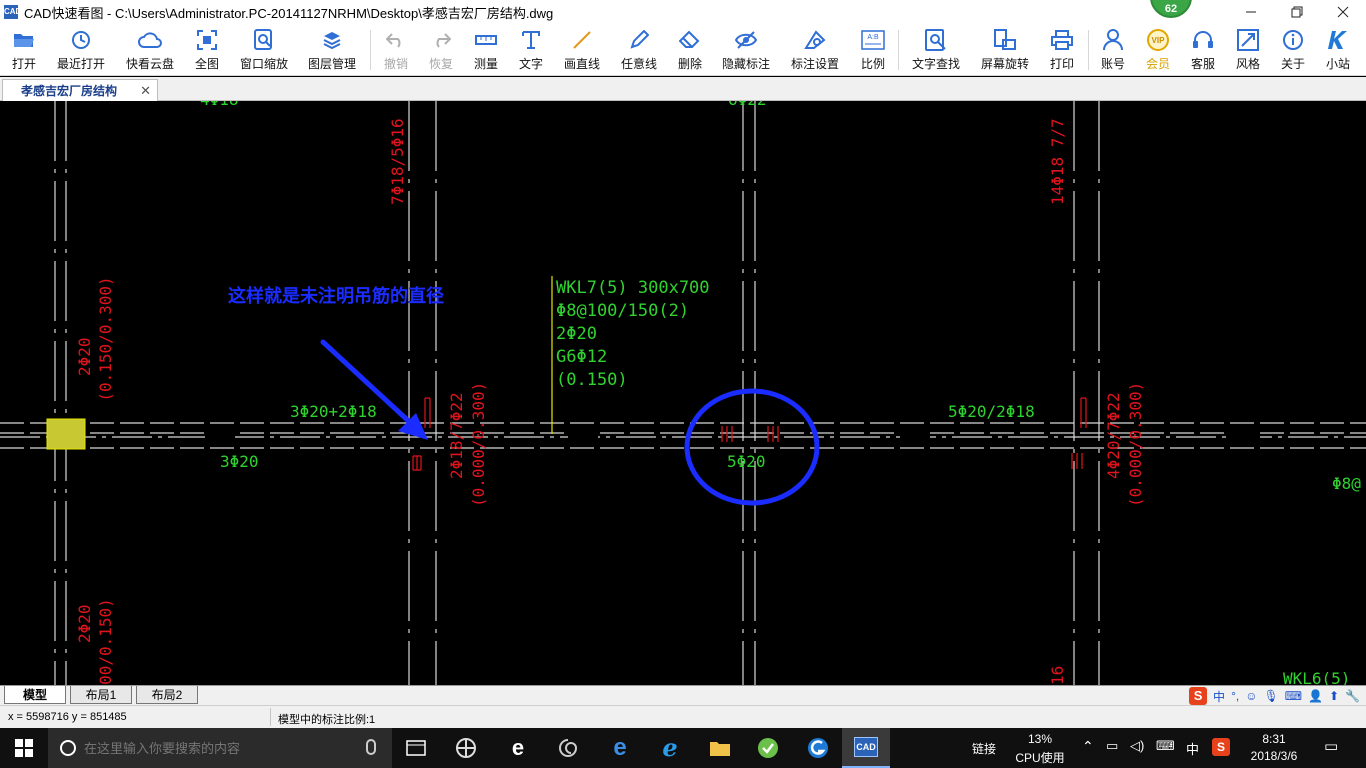  I want to click on station-button: 小站, so click(1338, 50).